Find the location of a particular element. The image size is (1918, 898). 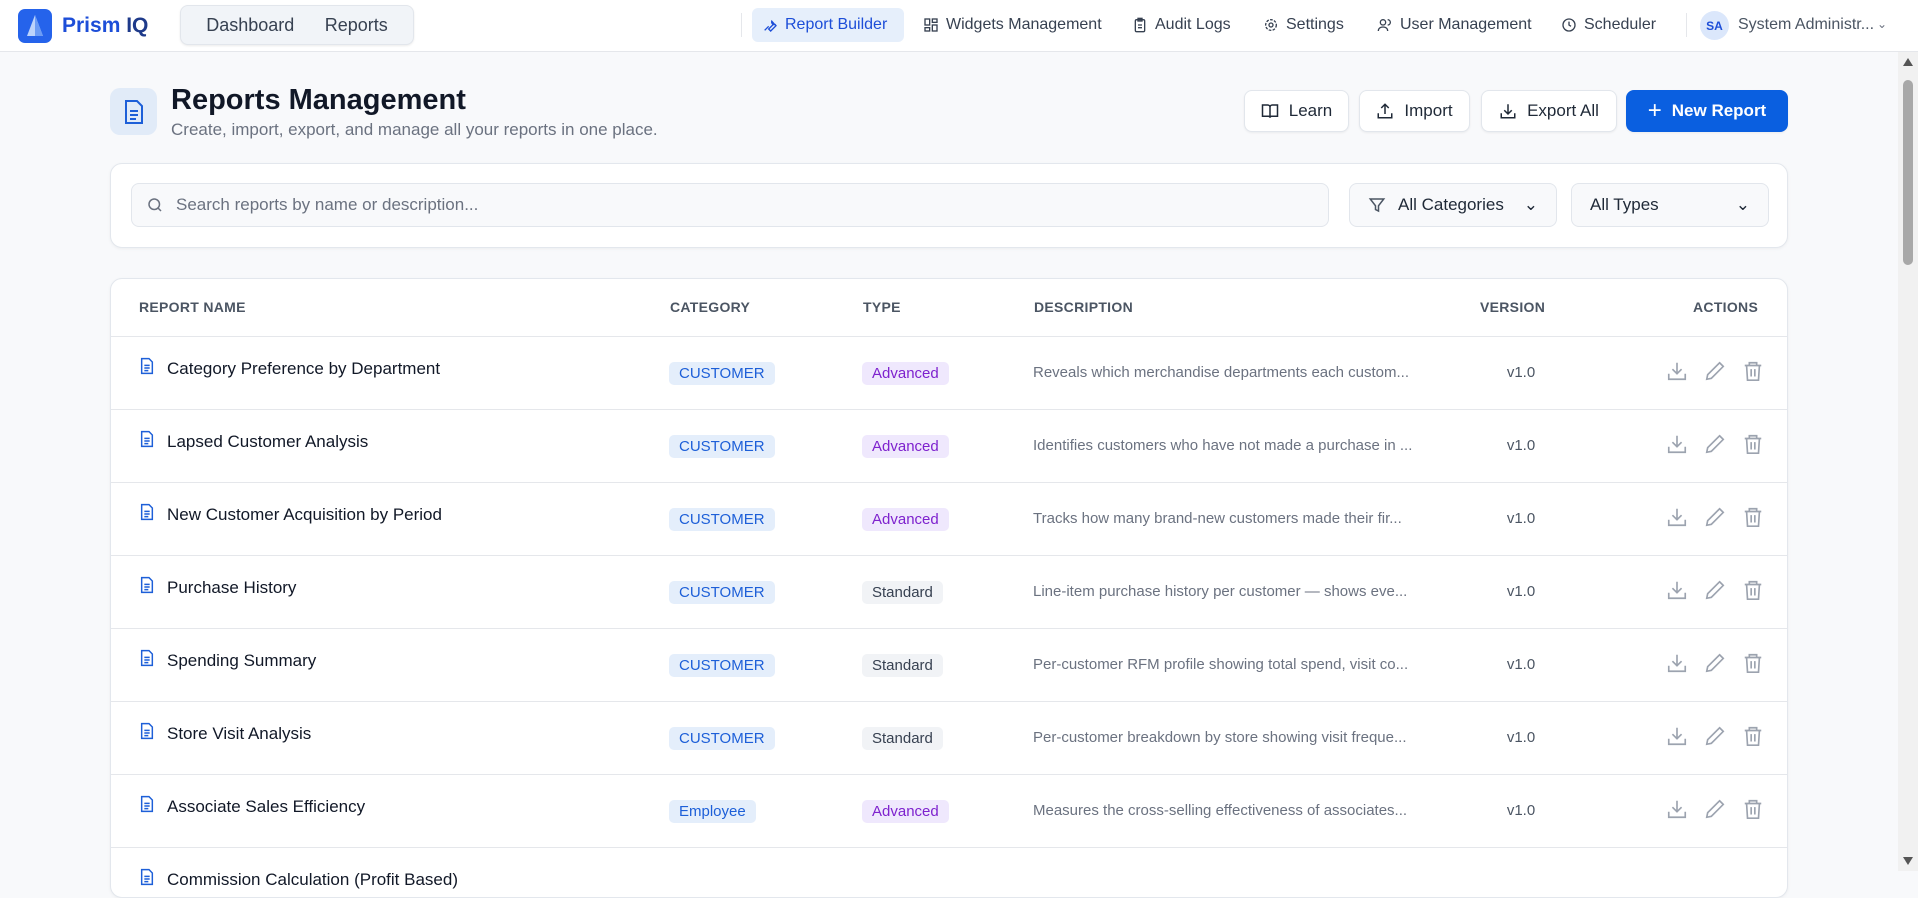

table-row: Commission Calculation (Profit Based) is located at coordinates (949, 872).